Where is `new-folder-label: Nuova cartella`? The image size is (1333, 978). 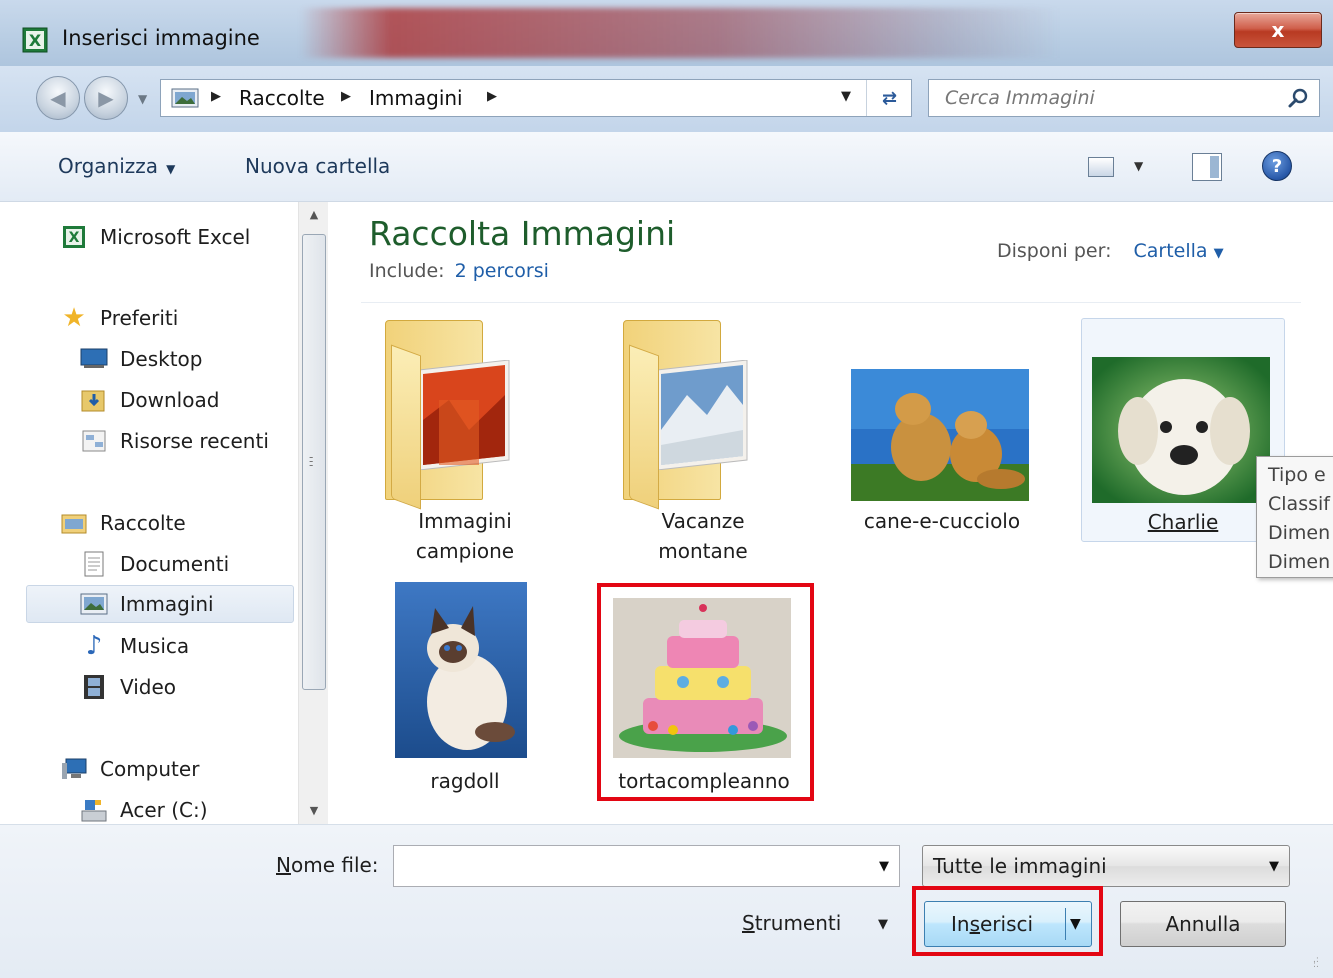
new-folder-label: Nuova cartella is located at coordinates (318, 166).